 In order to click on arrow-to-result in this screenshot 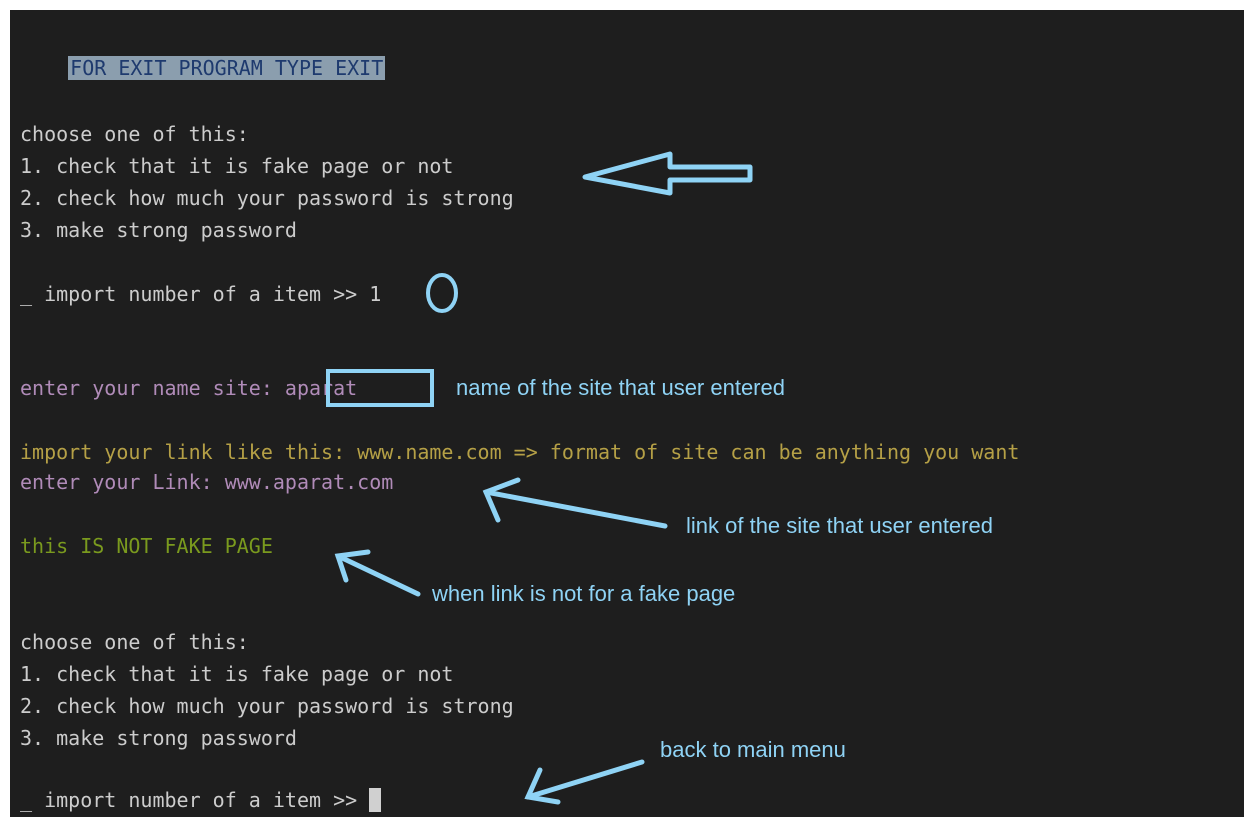, I will do `click(377, 573)`.